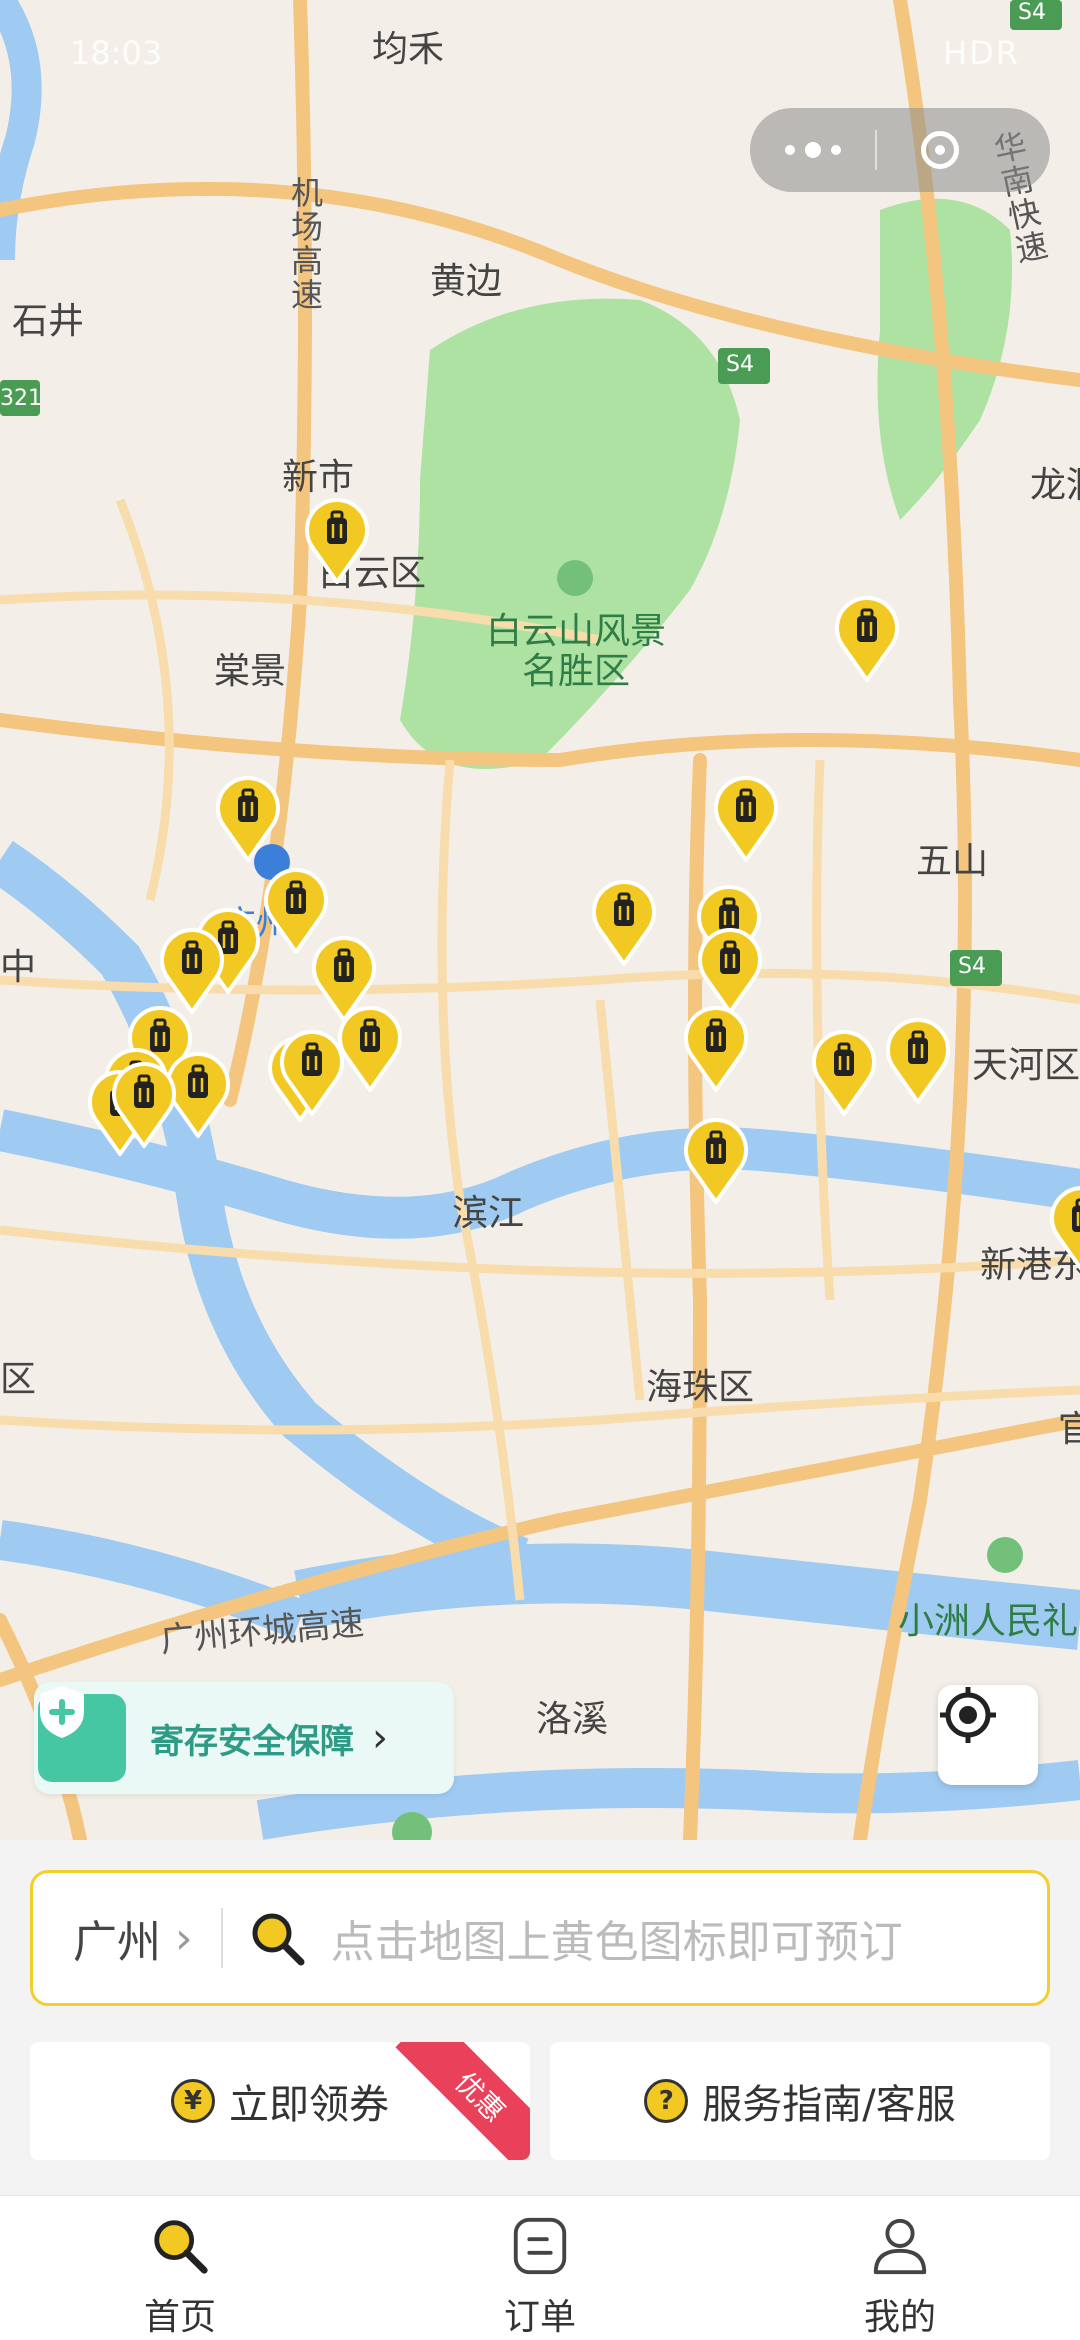 Image resolution: width=1080 pixels, height=2340 pixels. What do you see at coordinates (900, 2246) in the screenshot?
I see `user-icon` at bounding box center [900, 2246].